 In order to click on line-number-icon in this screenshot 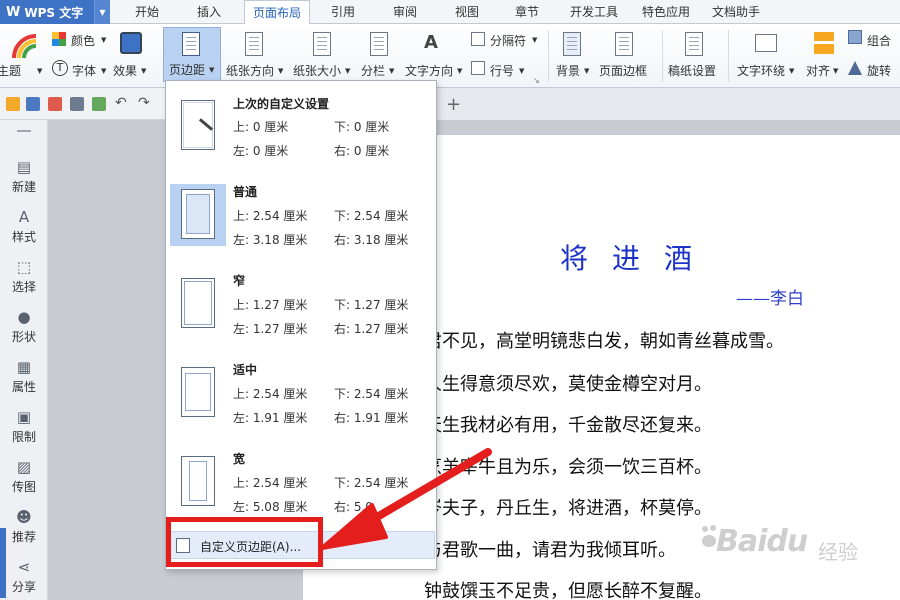, I will do `click(478, 68)`.